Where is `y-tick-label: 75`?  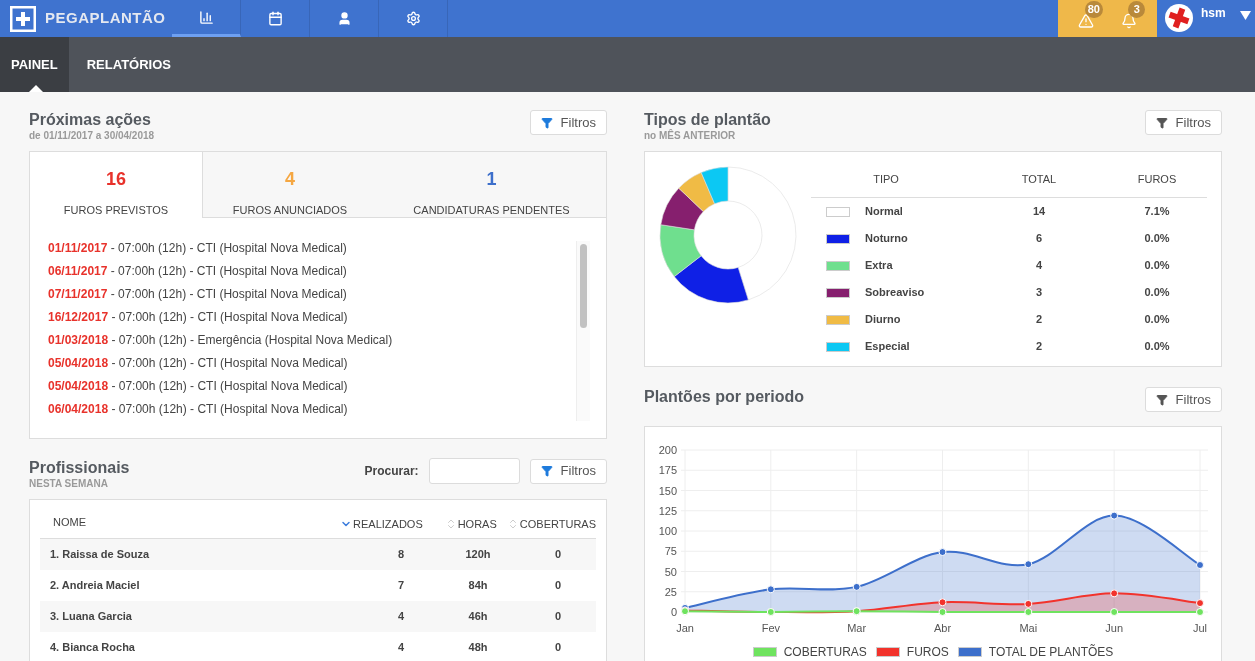
y-tick-label: 75 is located at coordinates (670, 551).